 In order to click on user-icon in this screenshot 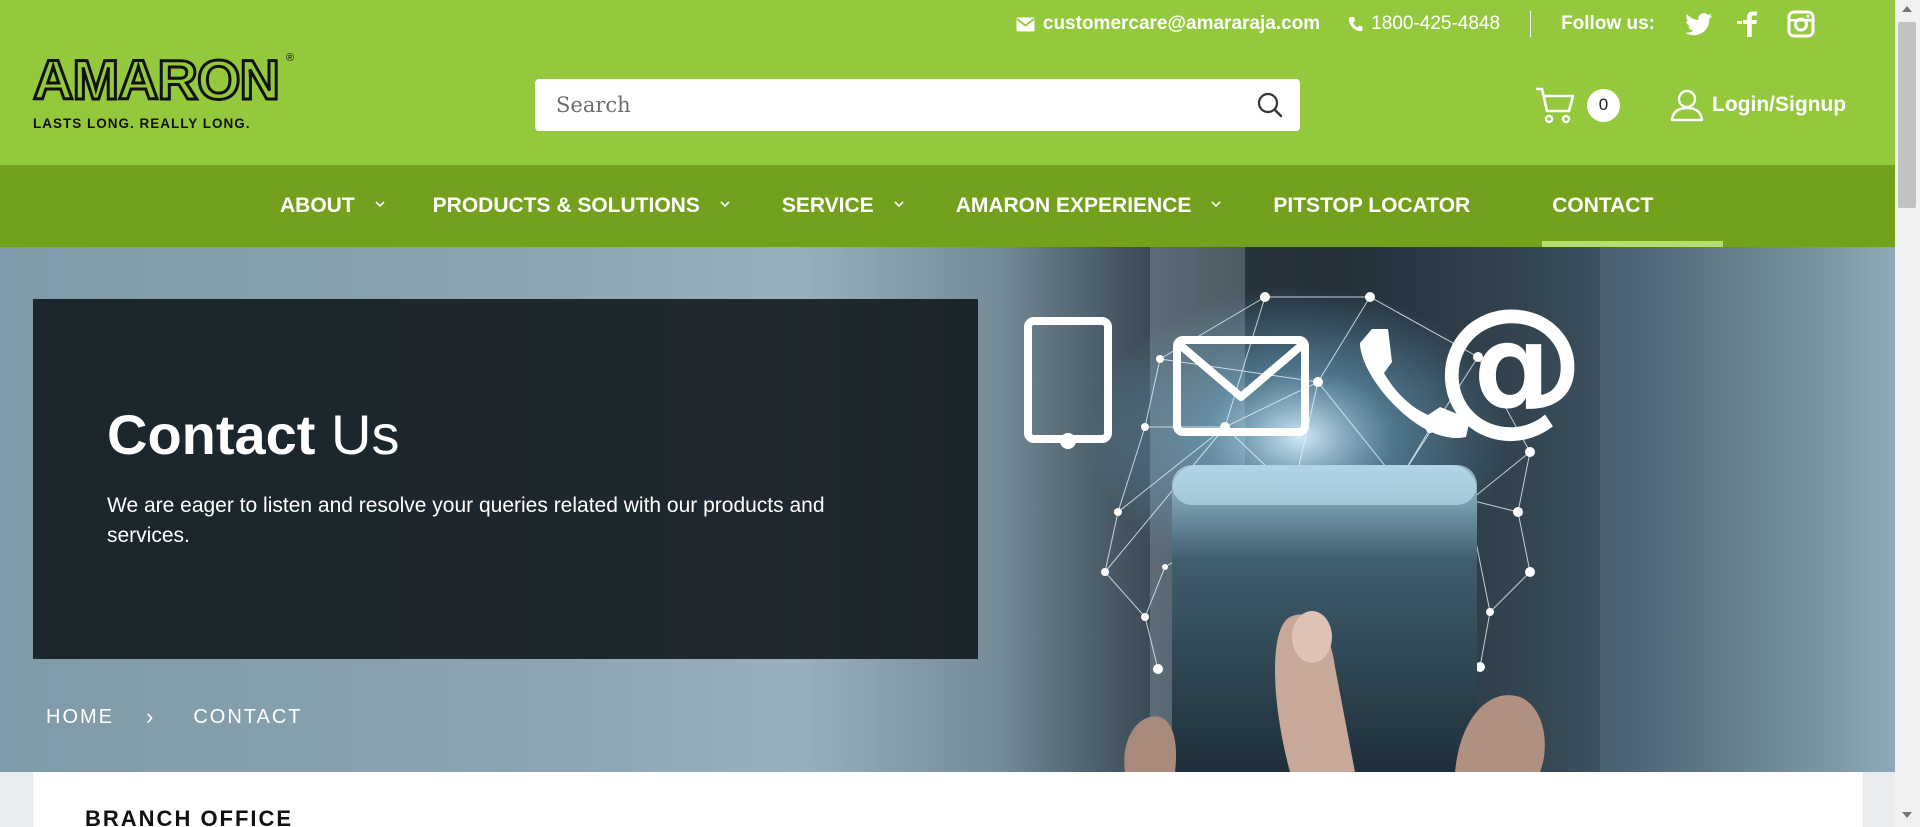, I will do `click(1687, 105)`.